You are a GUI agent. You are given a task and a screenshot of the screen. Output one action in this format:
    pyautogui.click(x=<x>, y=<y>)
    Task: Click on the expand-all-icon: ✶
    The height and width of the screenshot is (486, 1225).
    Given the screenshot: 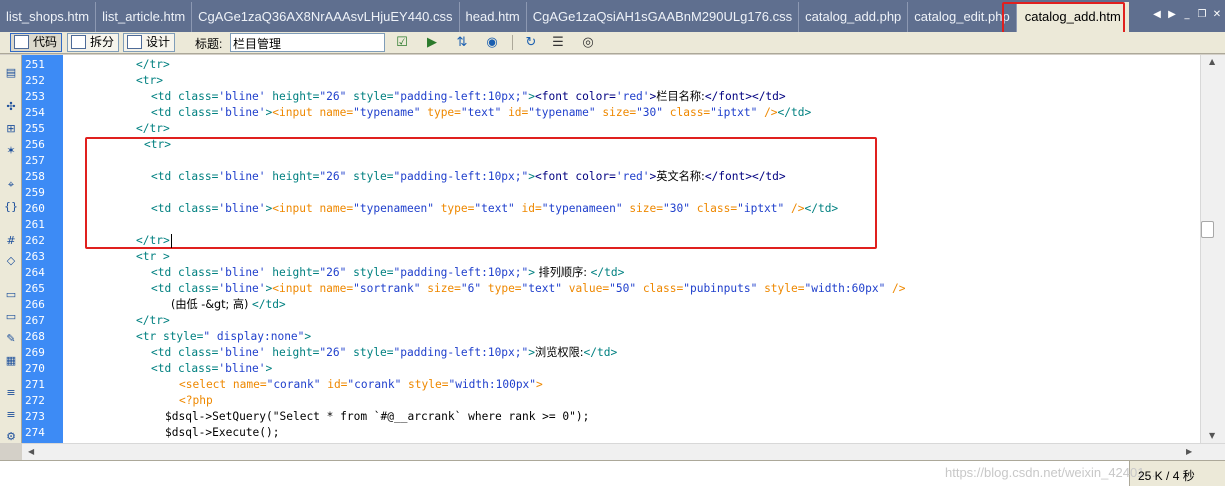 What is the action you would take?
    pyautogui.click(x=11, y=151)
    